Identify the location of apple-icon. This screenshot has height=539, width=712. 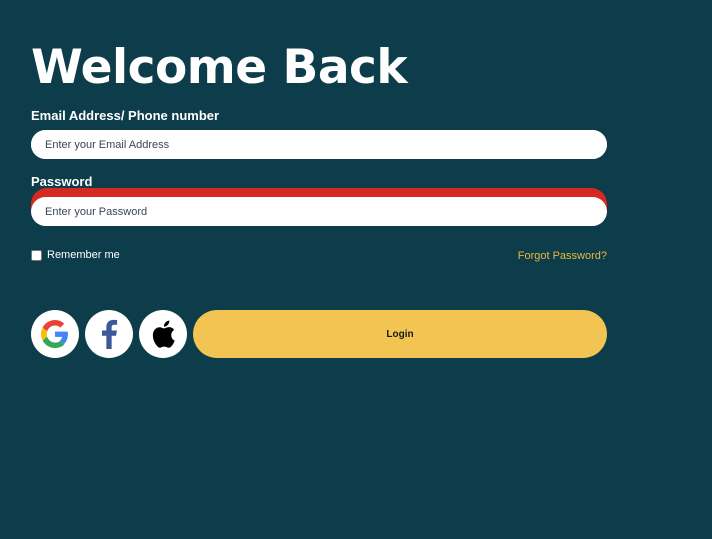
(163, 334).